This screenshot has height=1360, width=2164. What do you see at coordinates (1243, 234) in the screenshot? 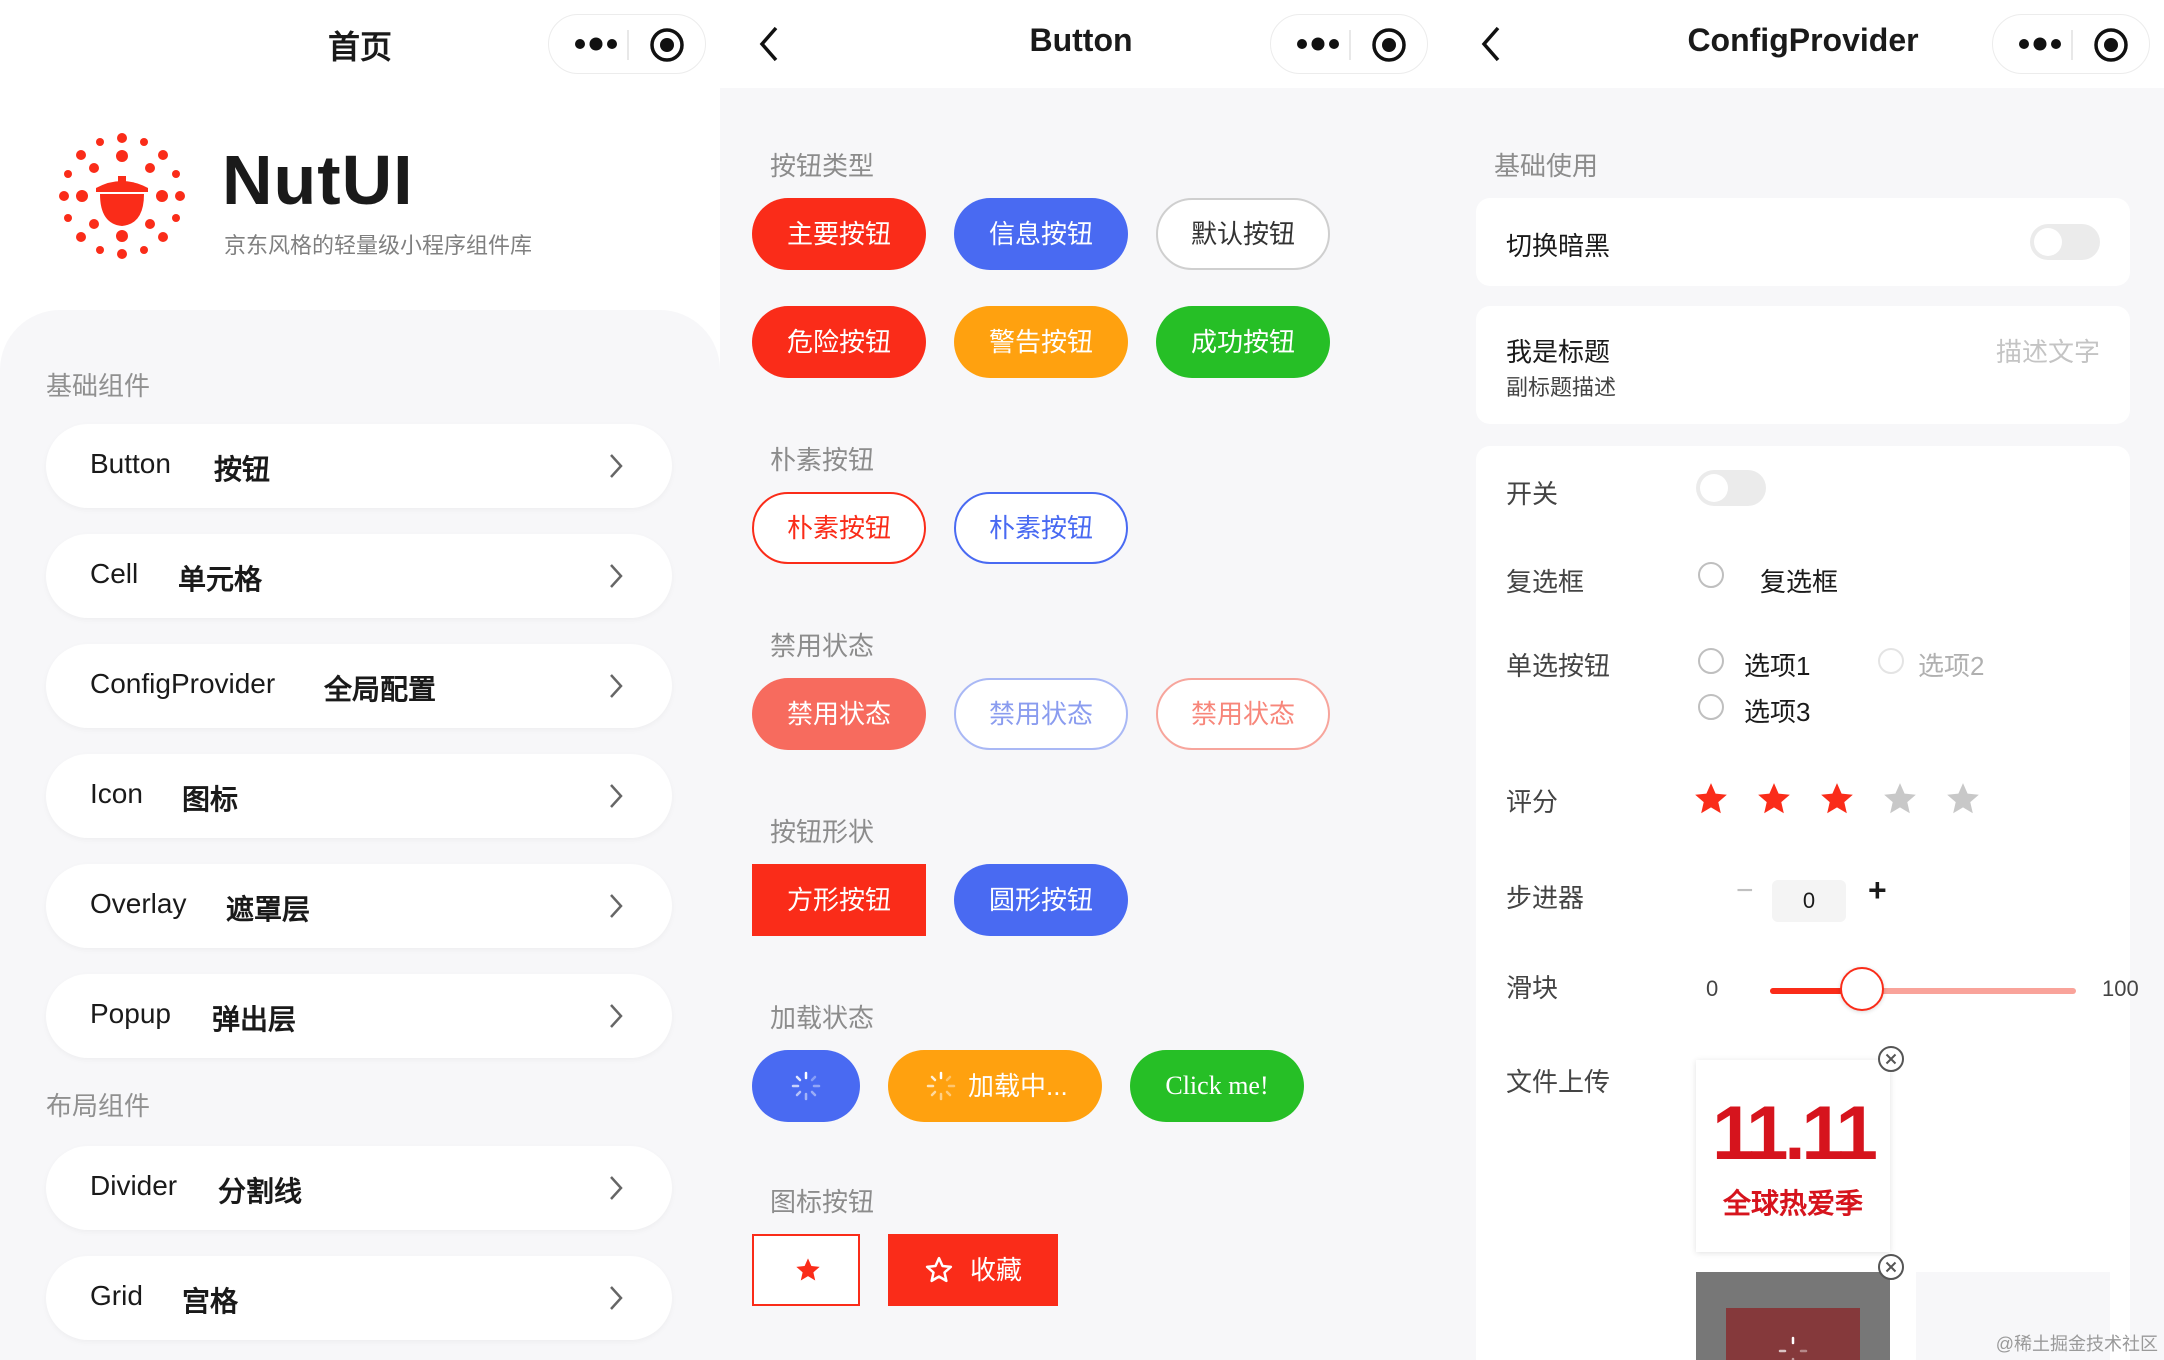
I see `default-button: 默认按钮` at bounding box center [1243, 234].